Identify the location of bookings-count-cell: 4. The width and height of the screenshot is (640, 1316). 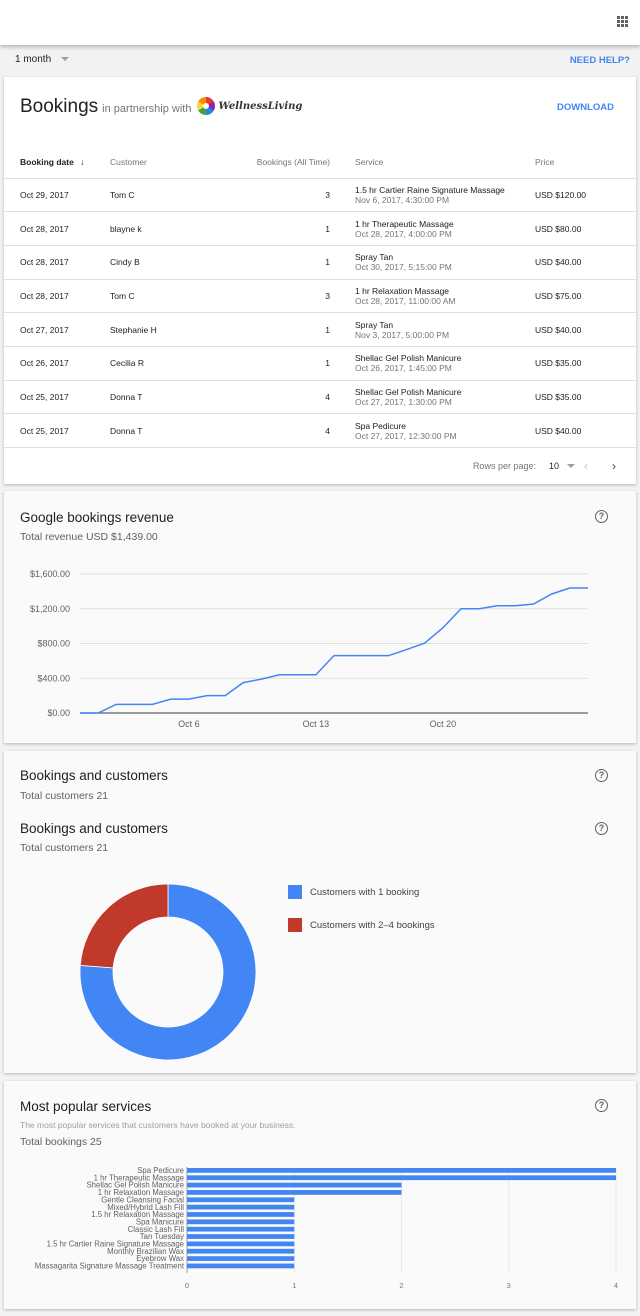
(280, 397).